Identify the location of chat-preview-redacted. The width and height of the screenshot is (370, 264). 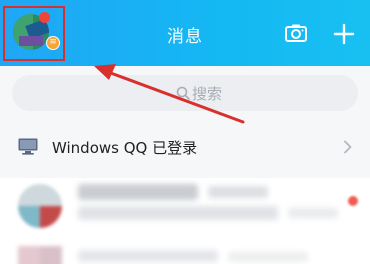
(218, 203).